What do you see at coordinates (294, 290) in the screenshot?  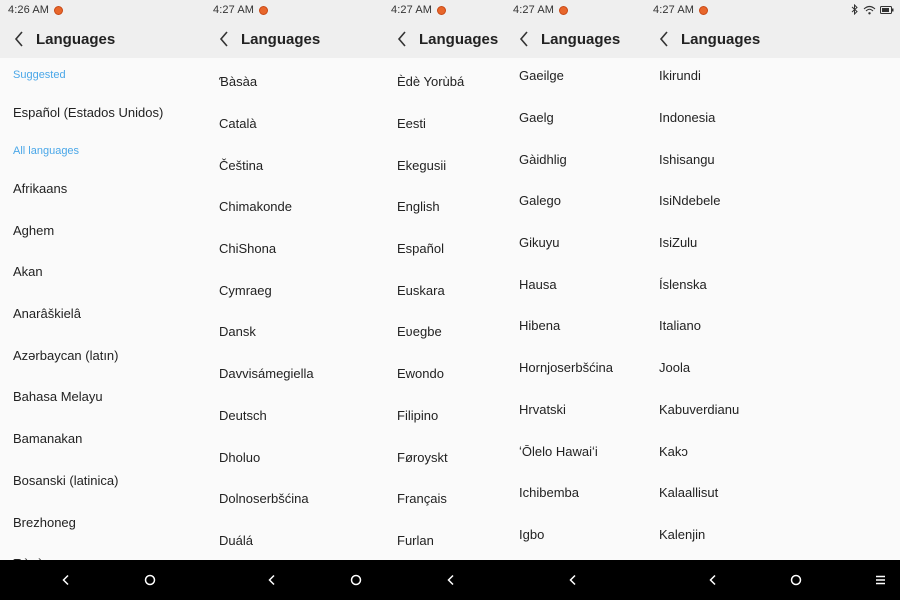 I see `language-item: Cymraeg` at bounding box center [294, 290].